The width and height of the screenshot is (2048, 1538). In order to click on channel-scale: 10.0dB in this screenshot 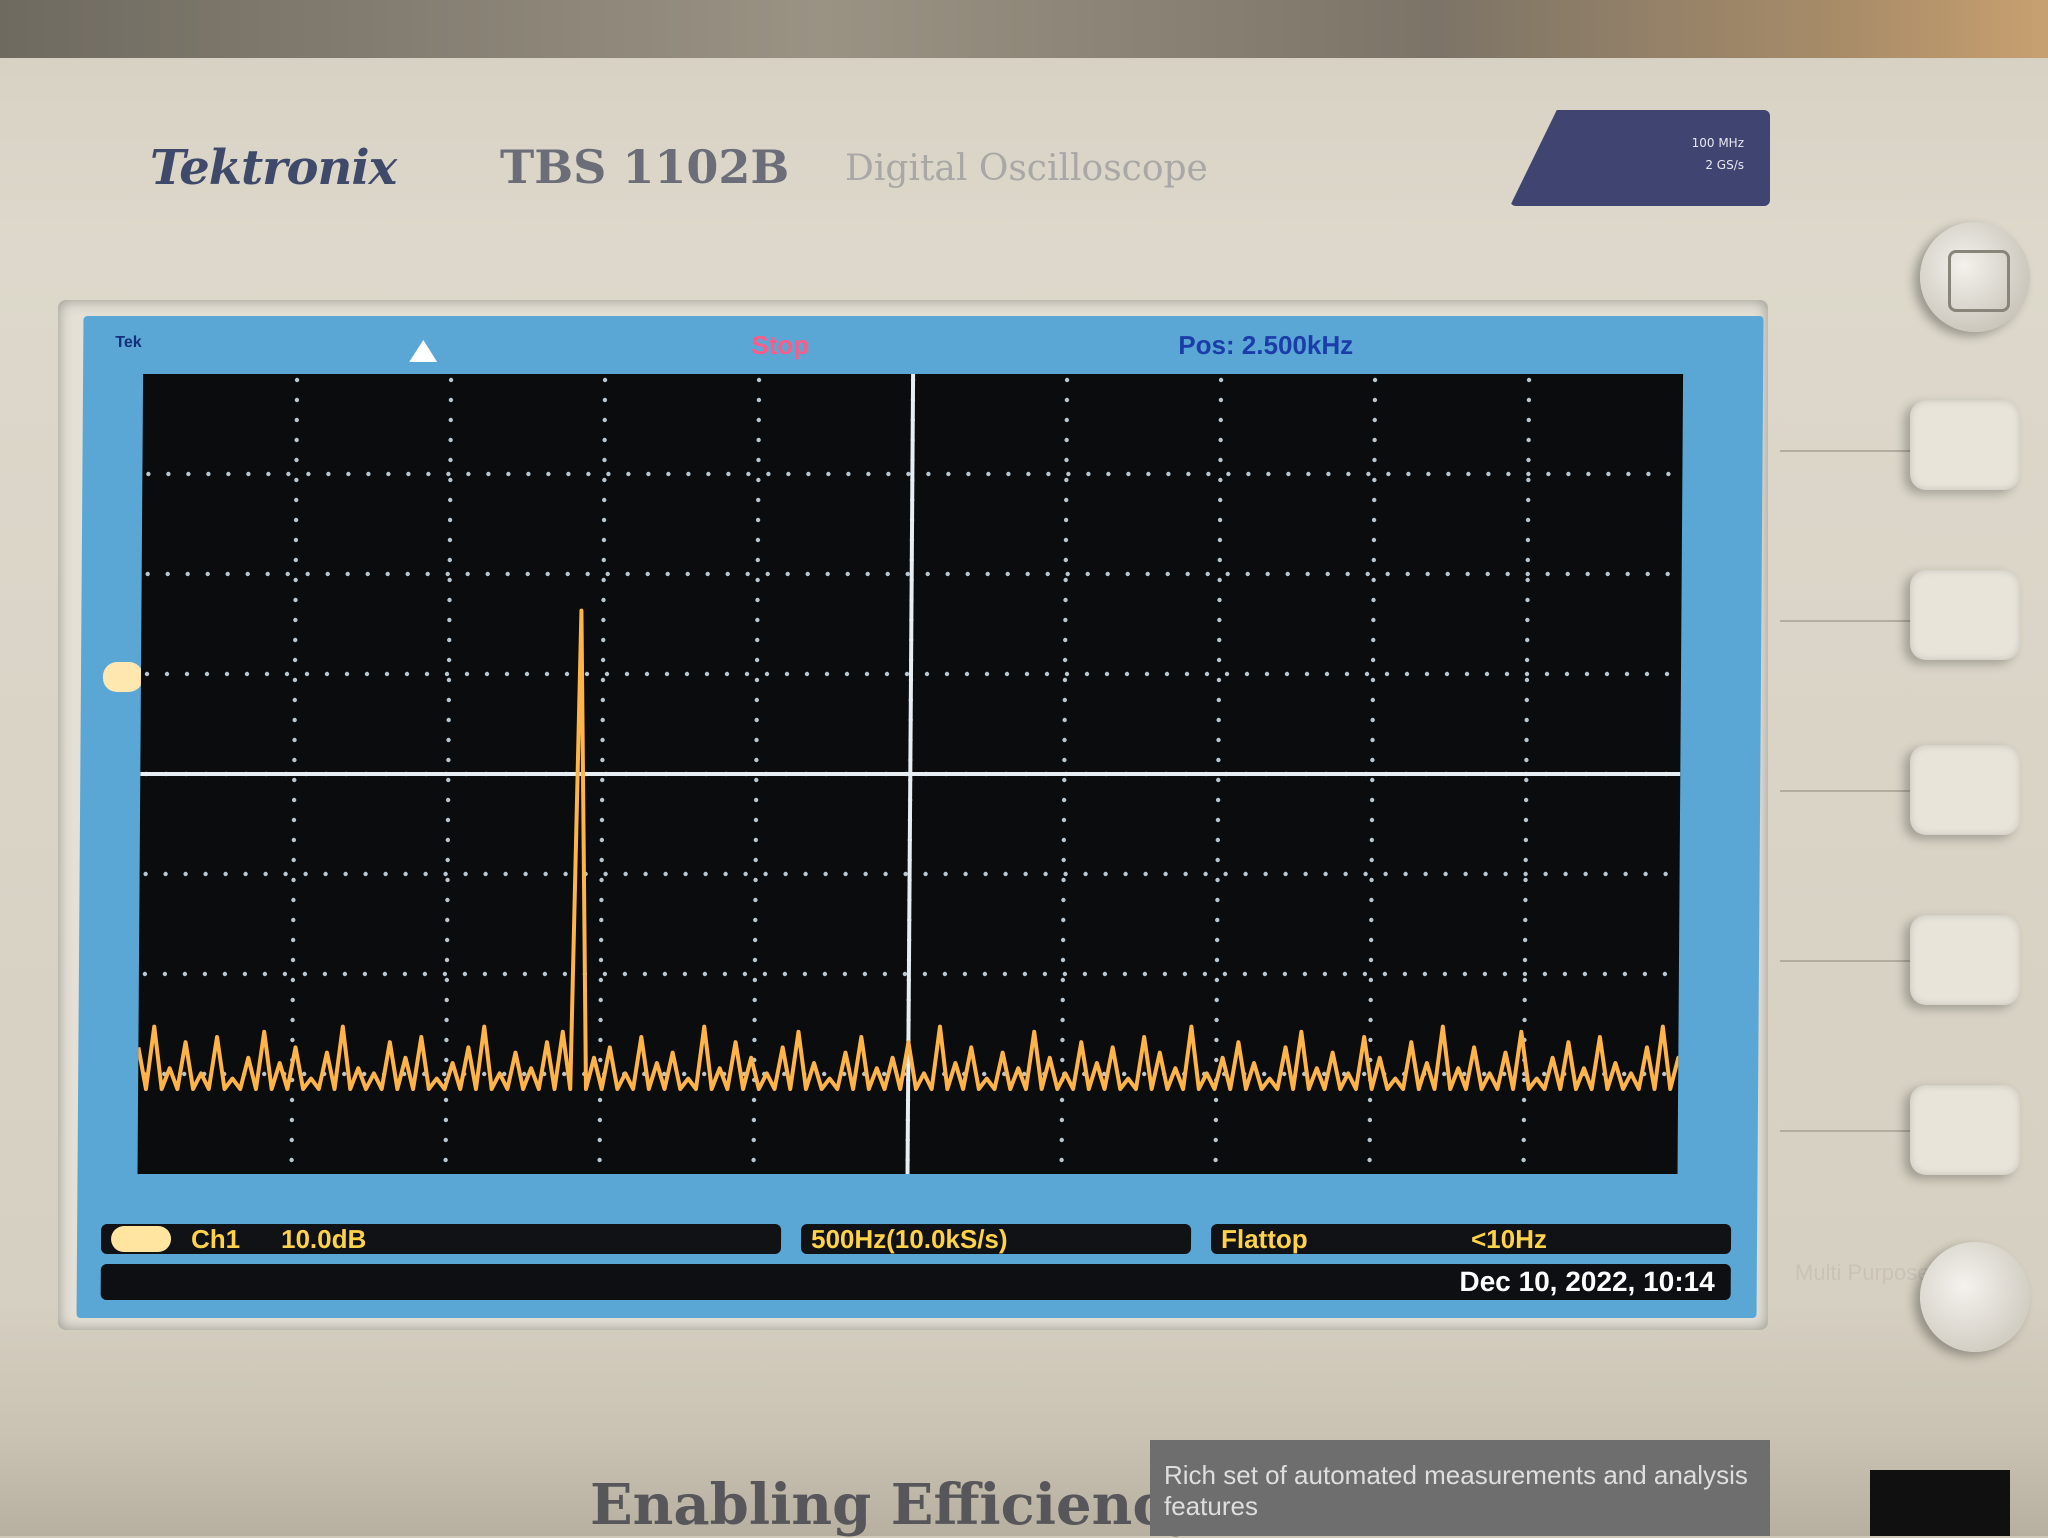, I will do `click(323, 1239)`.